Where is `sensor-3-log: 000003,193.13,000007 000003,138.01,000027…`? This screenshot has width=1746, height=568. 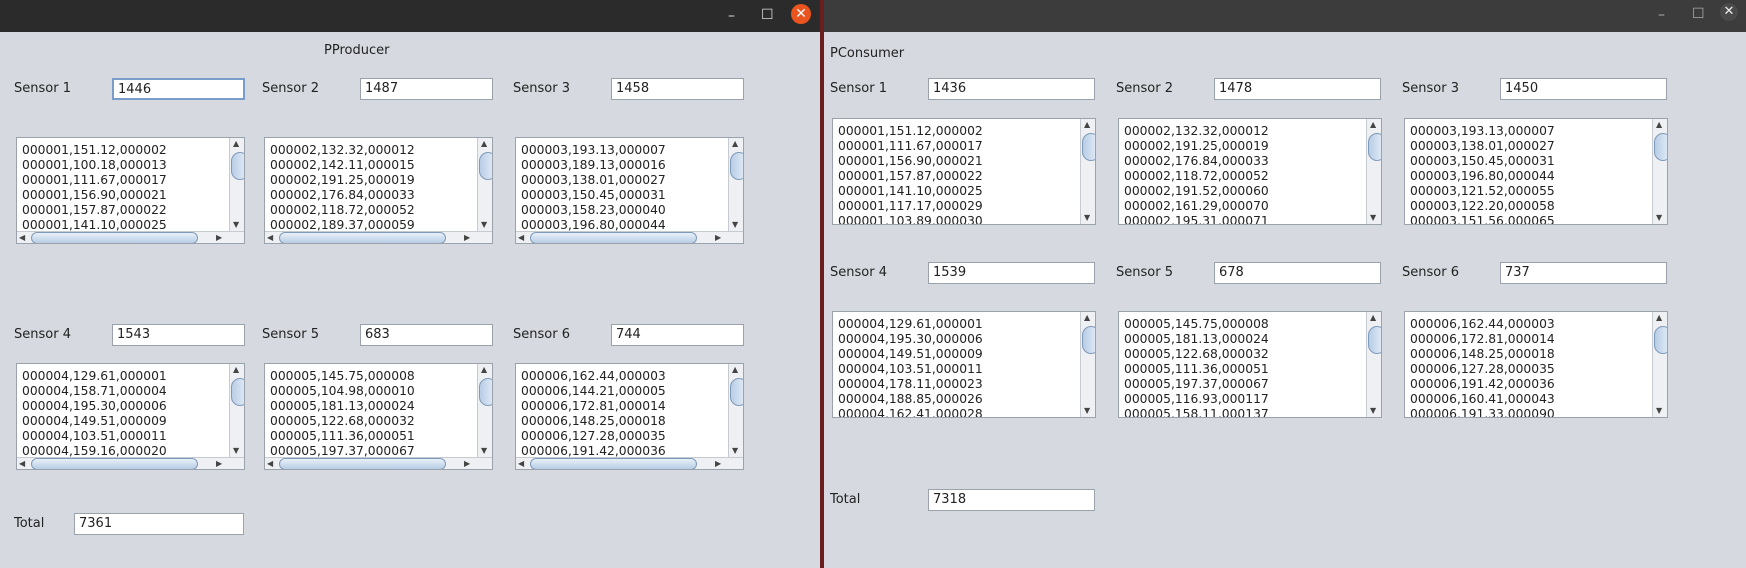
sensor-3-log: 000003,193.13,000007 000003,138.01,000027… is located at coordinates (1536, 171).